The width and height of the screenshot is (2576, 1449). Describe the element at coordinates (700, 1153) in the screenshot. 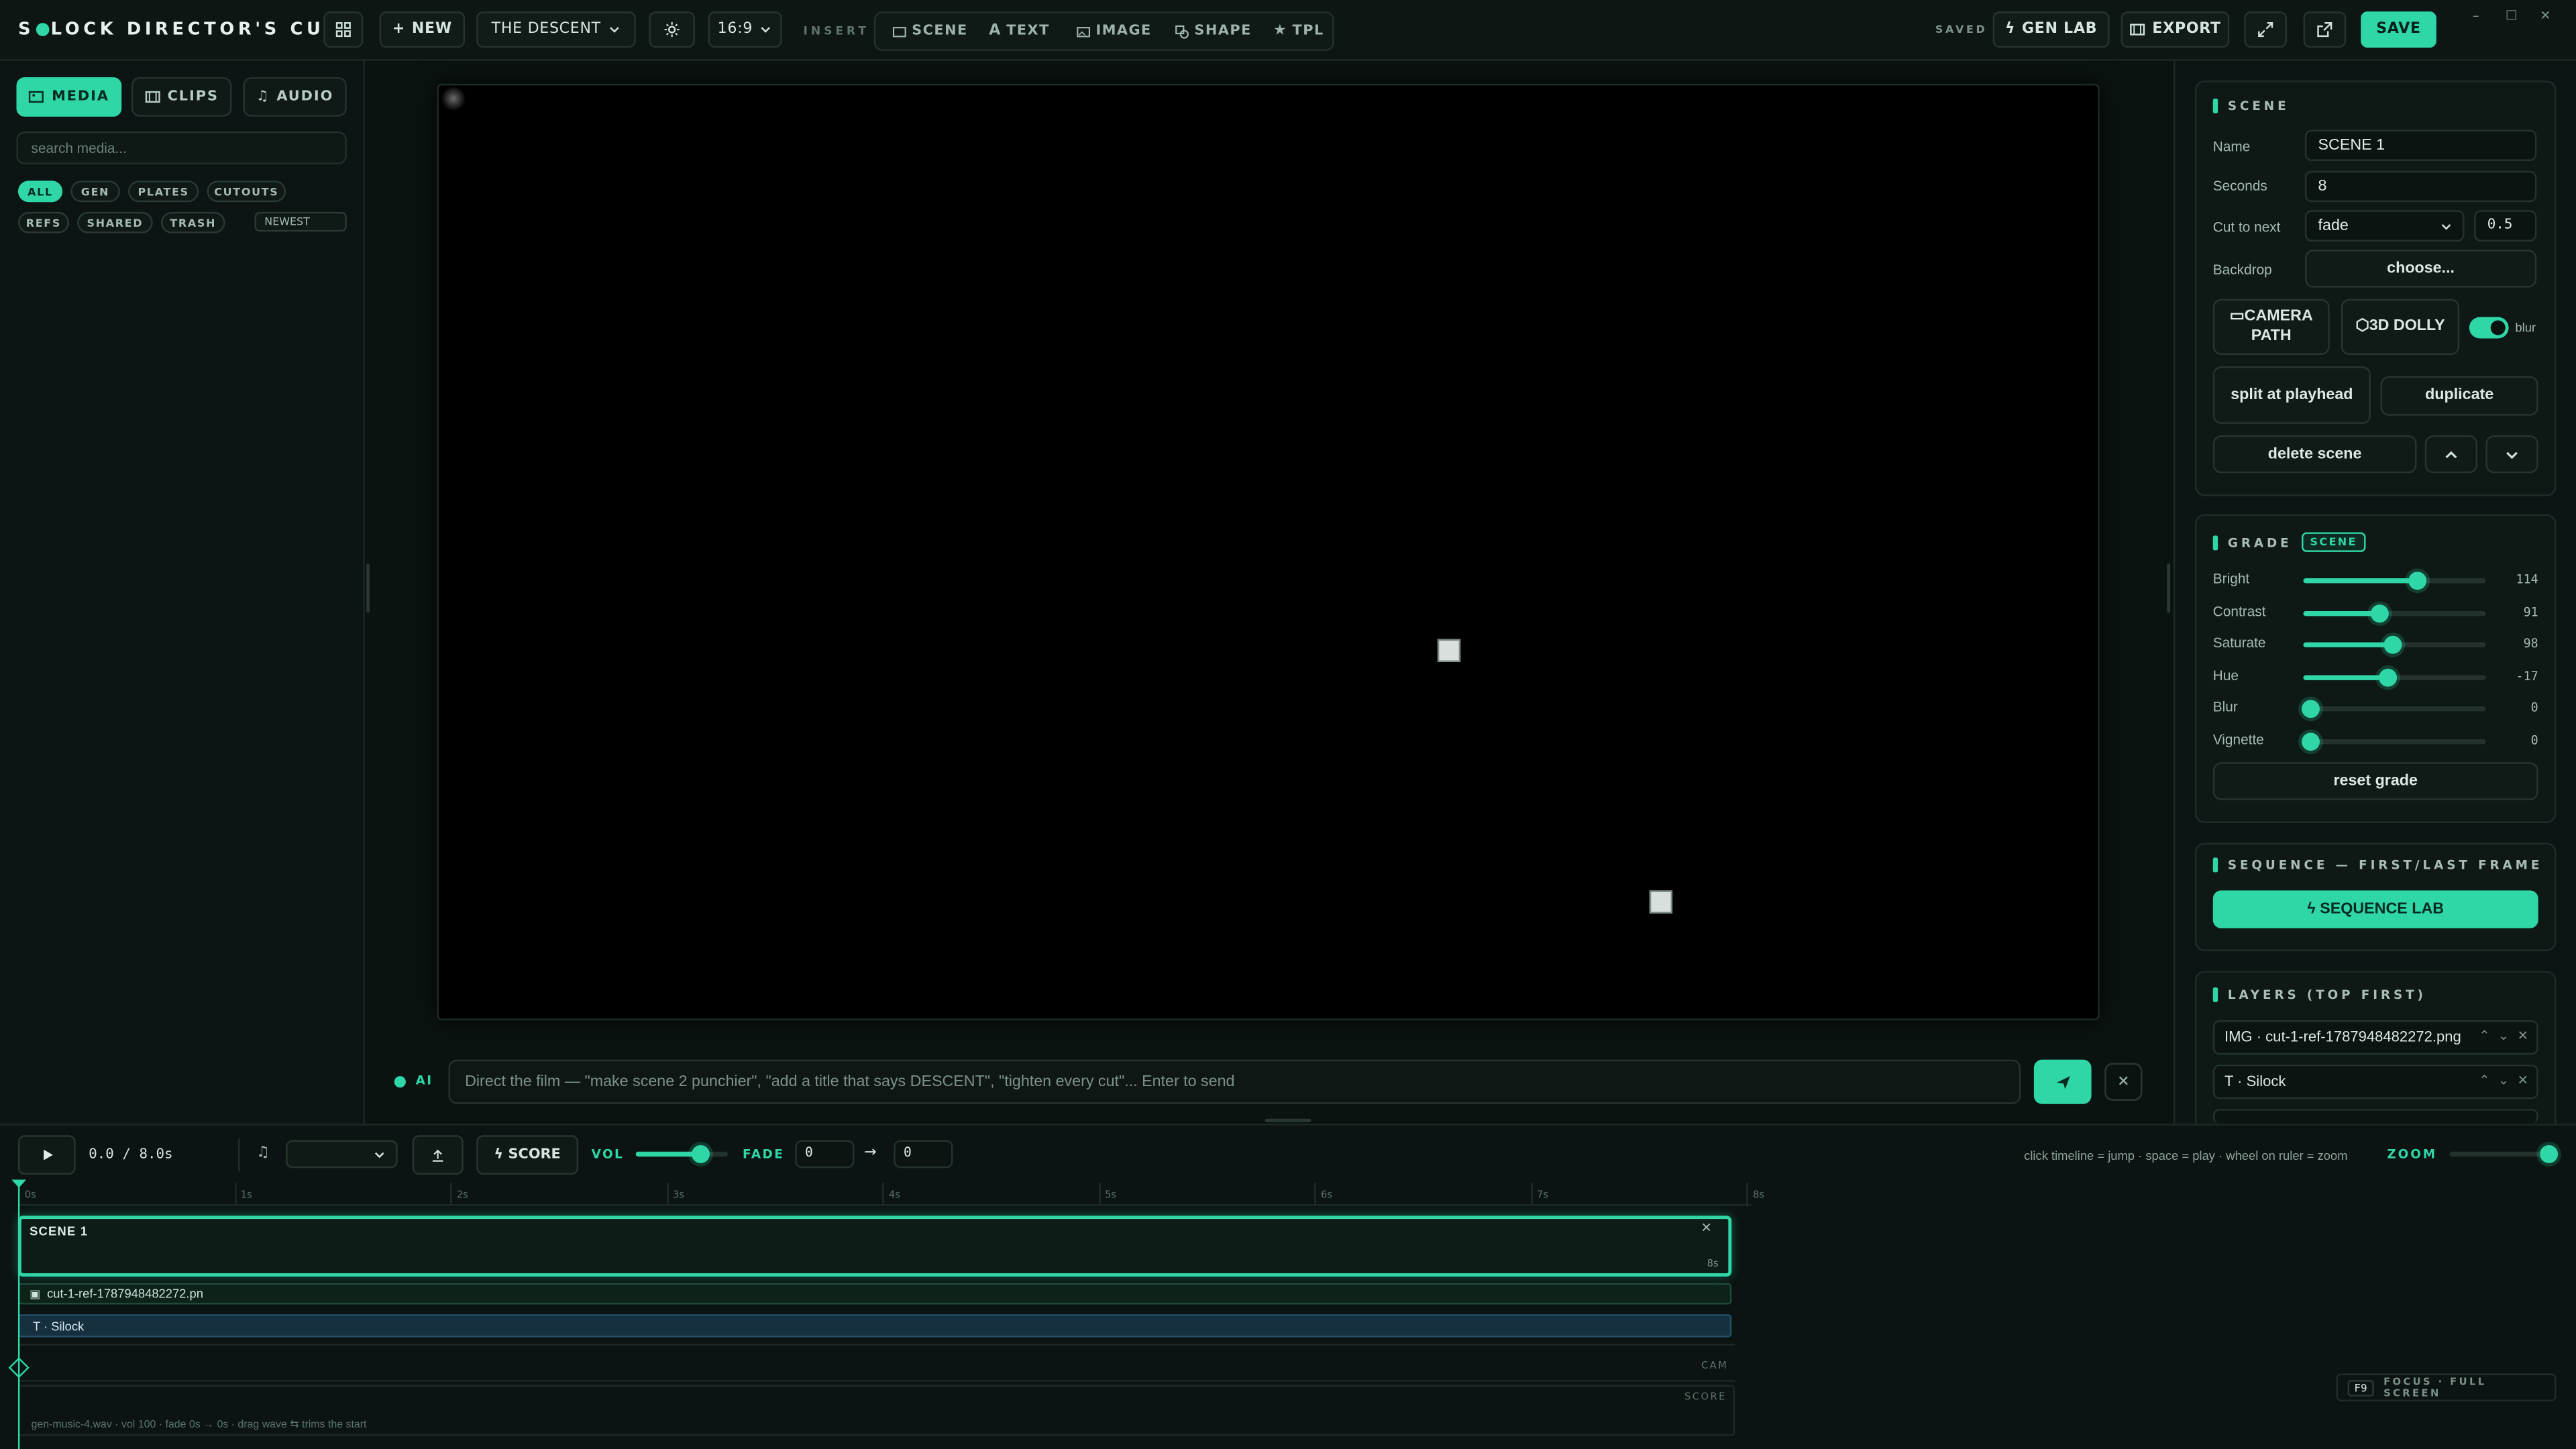

I see `volume-slider-knob` at that location.